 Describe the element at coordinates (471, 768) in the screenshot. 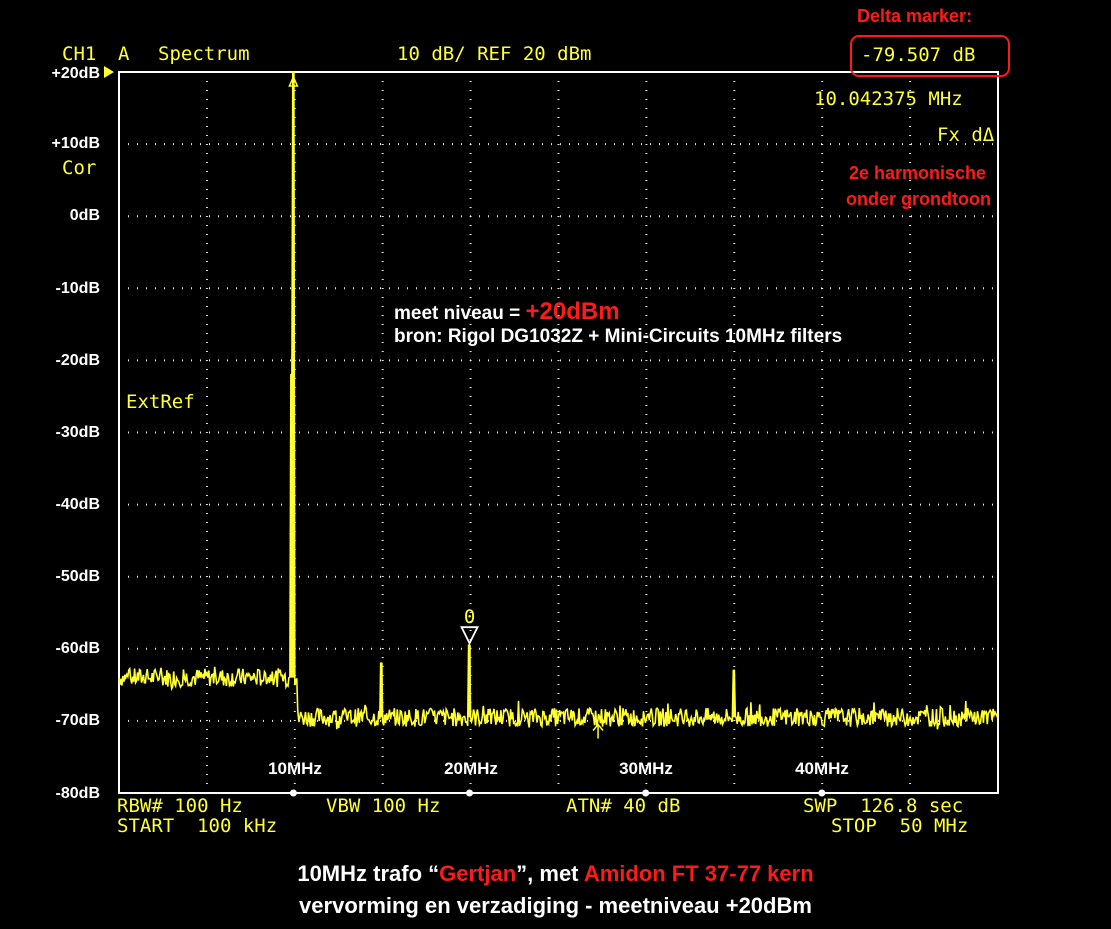

I see `x-tick-label: 20MHz` at that location.